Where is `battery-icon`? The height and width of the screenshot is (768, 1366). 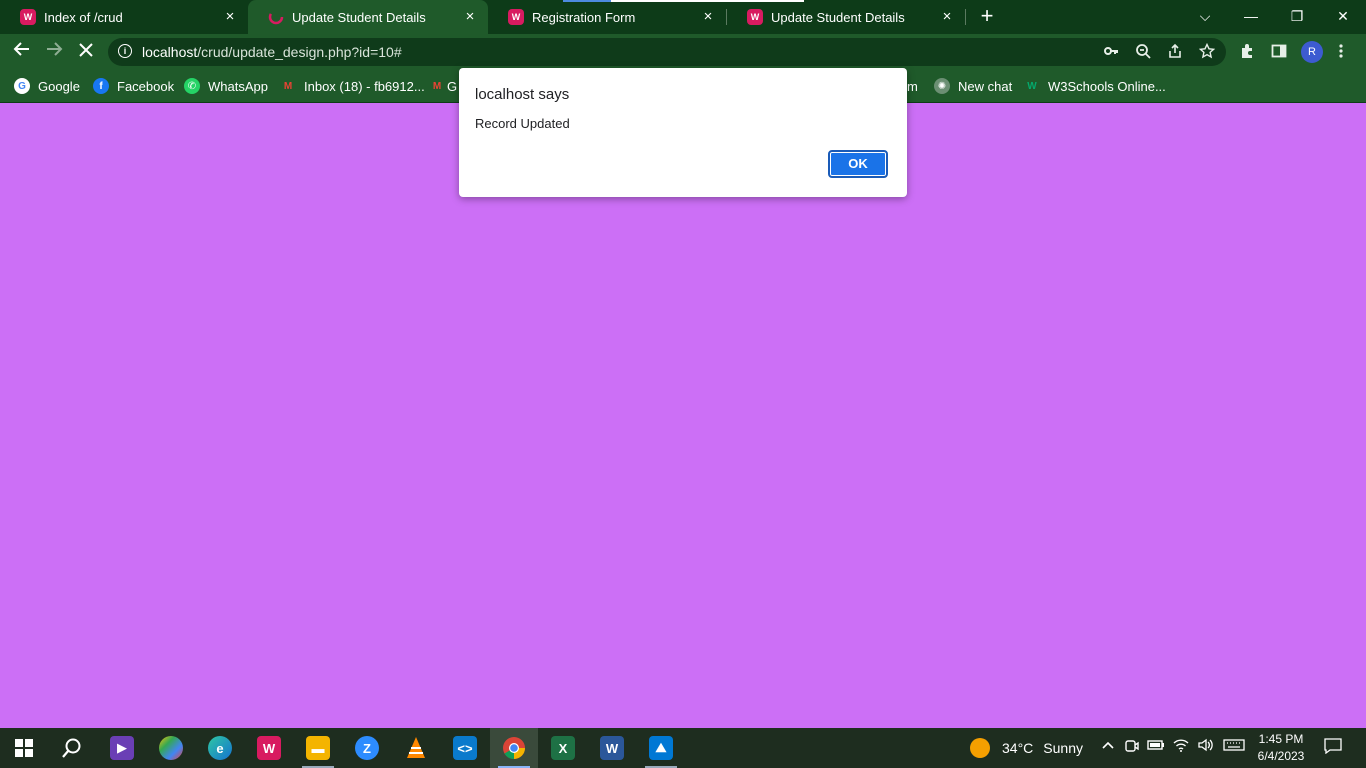
battery-icon is located at coordinates (1156, 746).